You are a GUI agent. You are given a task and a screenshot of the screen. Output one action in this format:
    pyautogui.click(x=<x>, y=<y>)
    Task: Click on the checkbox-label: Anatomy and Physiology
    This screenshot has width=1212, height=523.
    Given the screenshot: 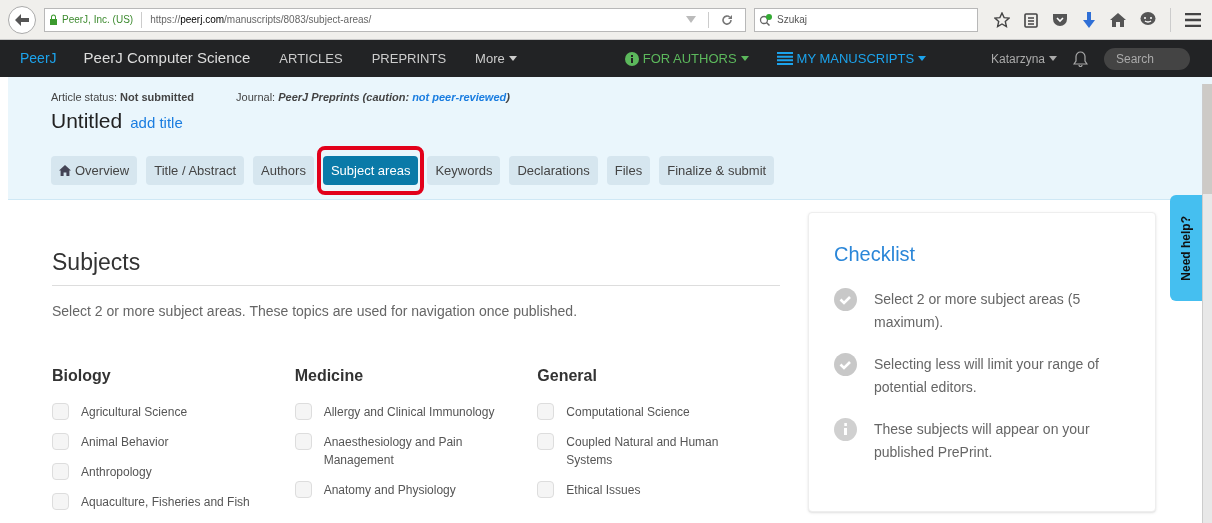 What is the action you would take?
    pyautogui.click(x=390, y=490)
    